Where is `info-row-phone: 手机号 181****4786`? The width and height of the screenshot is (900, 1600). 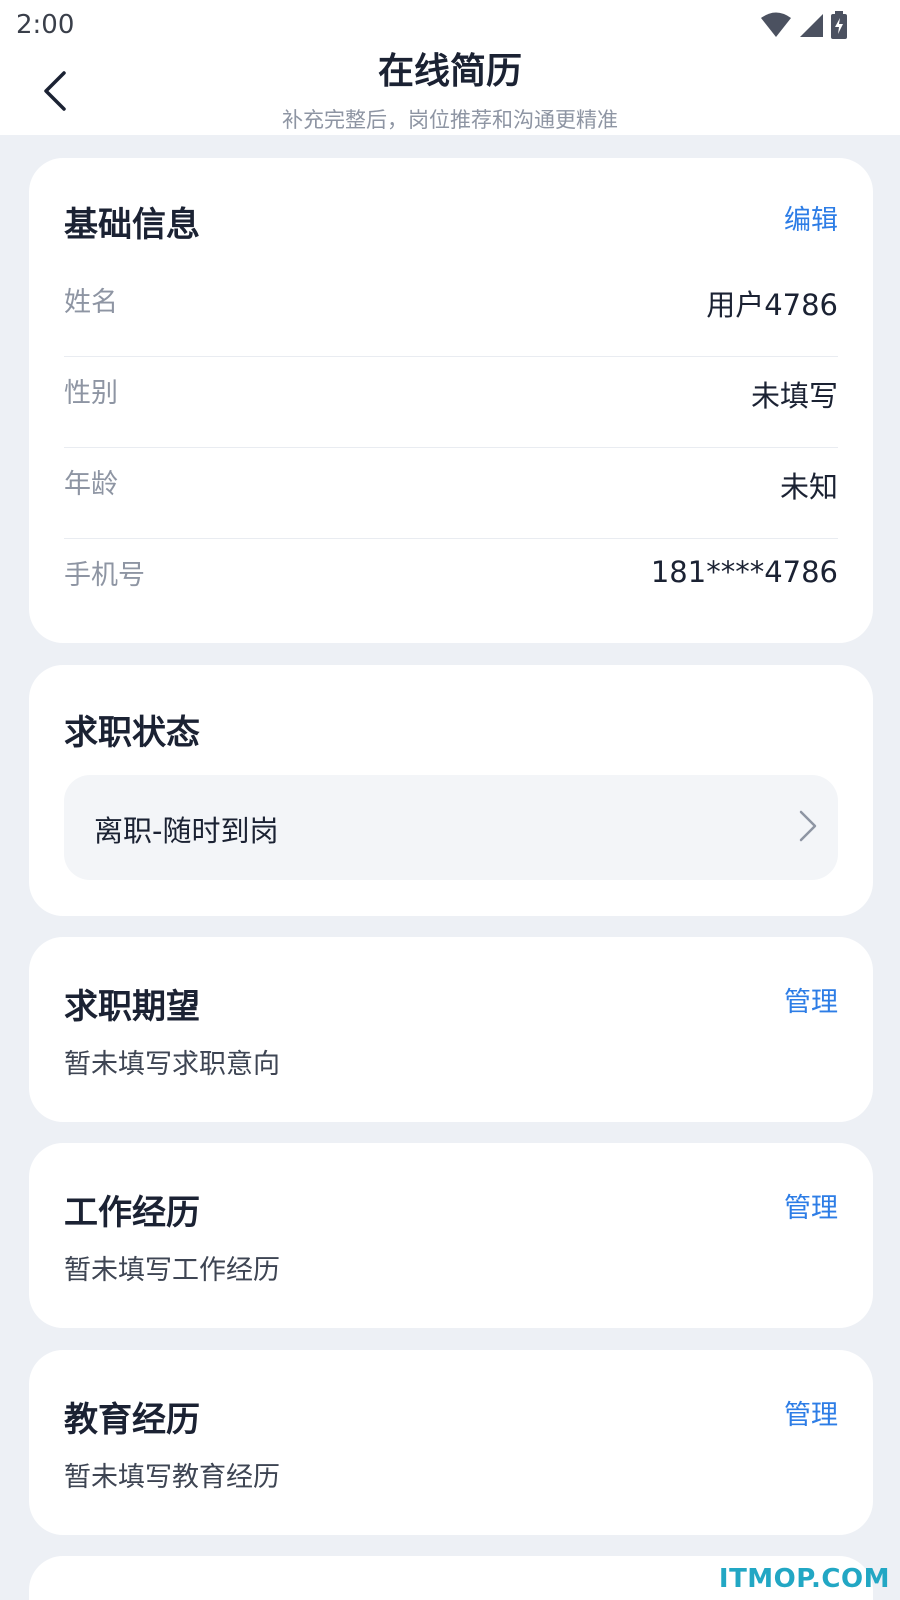
info-row-phone: 手机号 181****4786 is located at coordinates (451, 584).